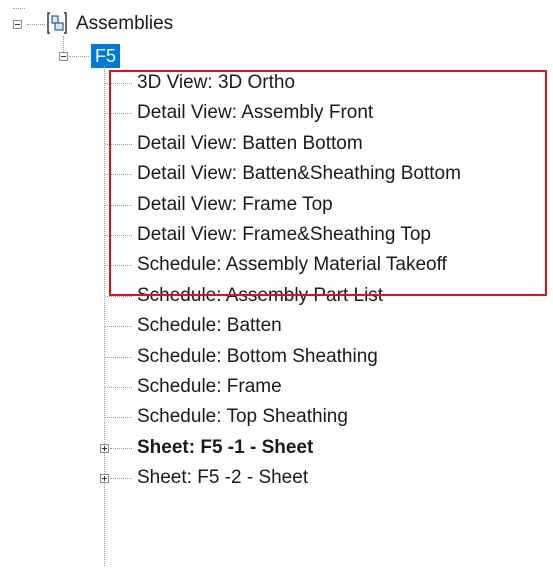  Describe the element at coordinates (250, 144) in the screenshot. I see `tree-node-view: Detail View: Batten Bottom` at that location.